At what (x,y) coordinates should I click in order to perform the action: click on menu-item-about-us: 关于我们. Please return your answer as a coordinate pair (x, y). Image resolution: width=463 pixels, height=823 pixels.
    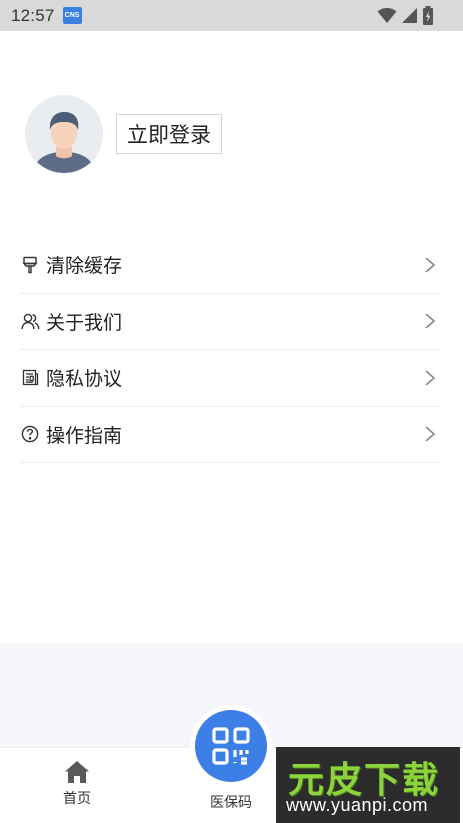
    Looking at the image, I should click on (231, 322).